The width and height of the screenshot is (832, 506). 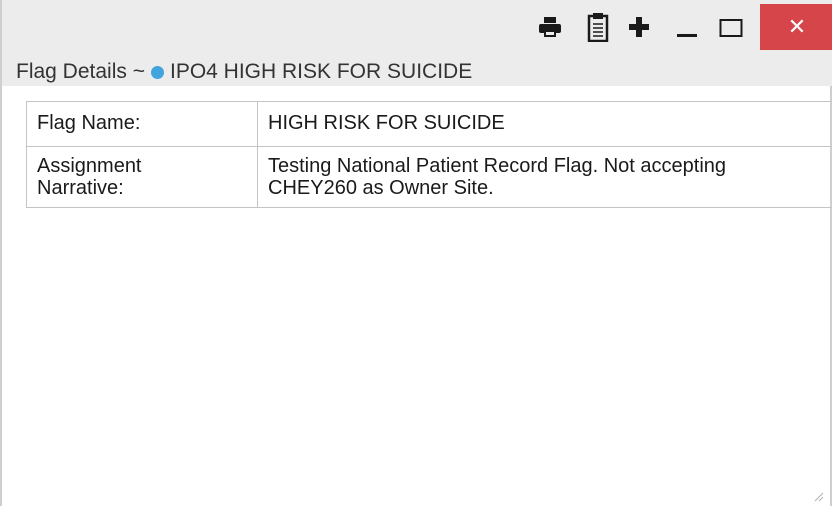 I want to click on copy-button, so click(x=598, y=27).